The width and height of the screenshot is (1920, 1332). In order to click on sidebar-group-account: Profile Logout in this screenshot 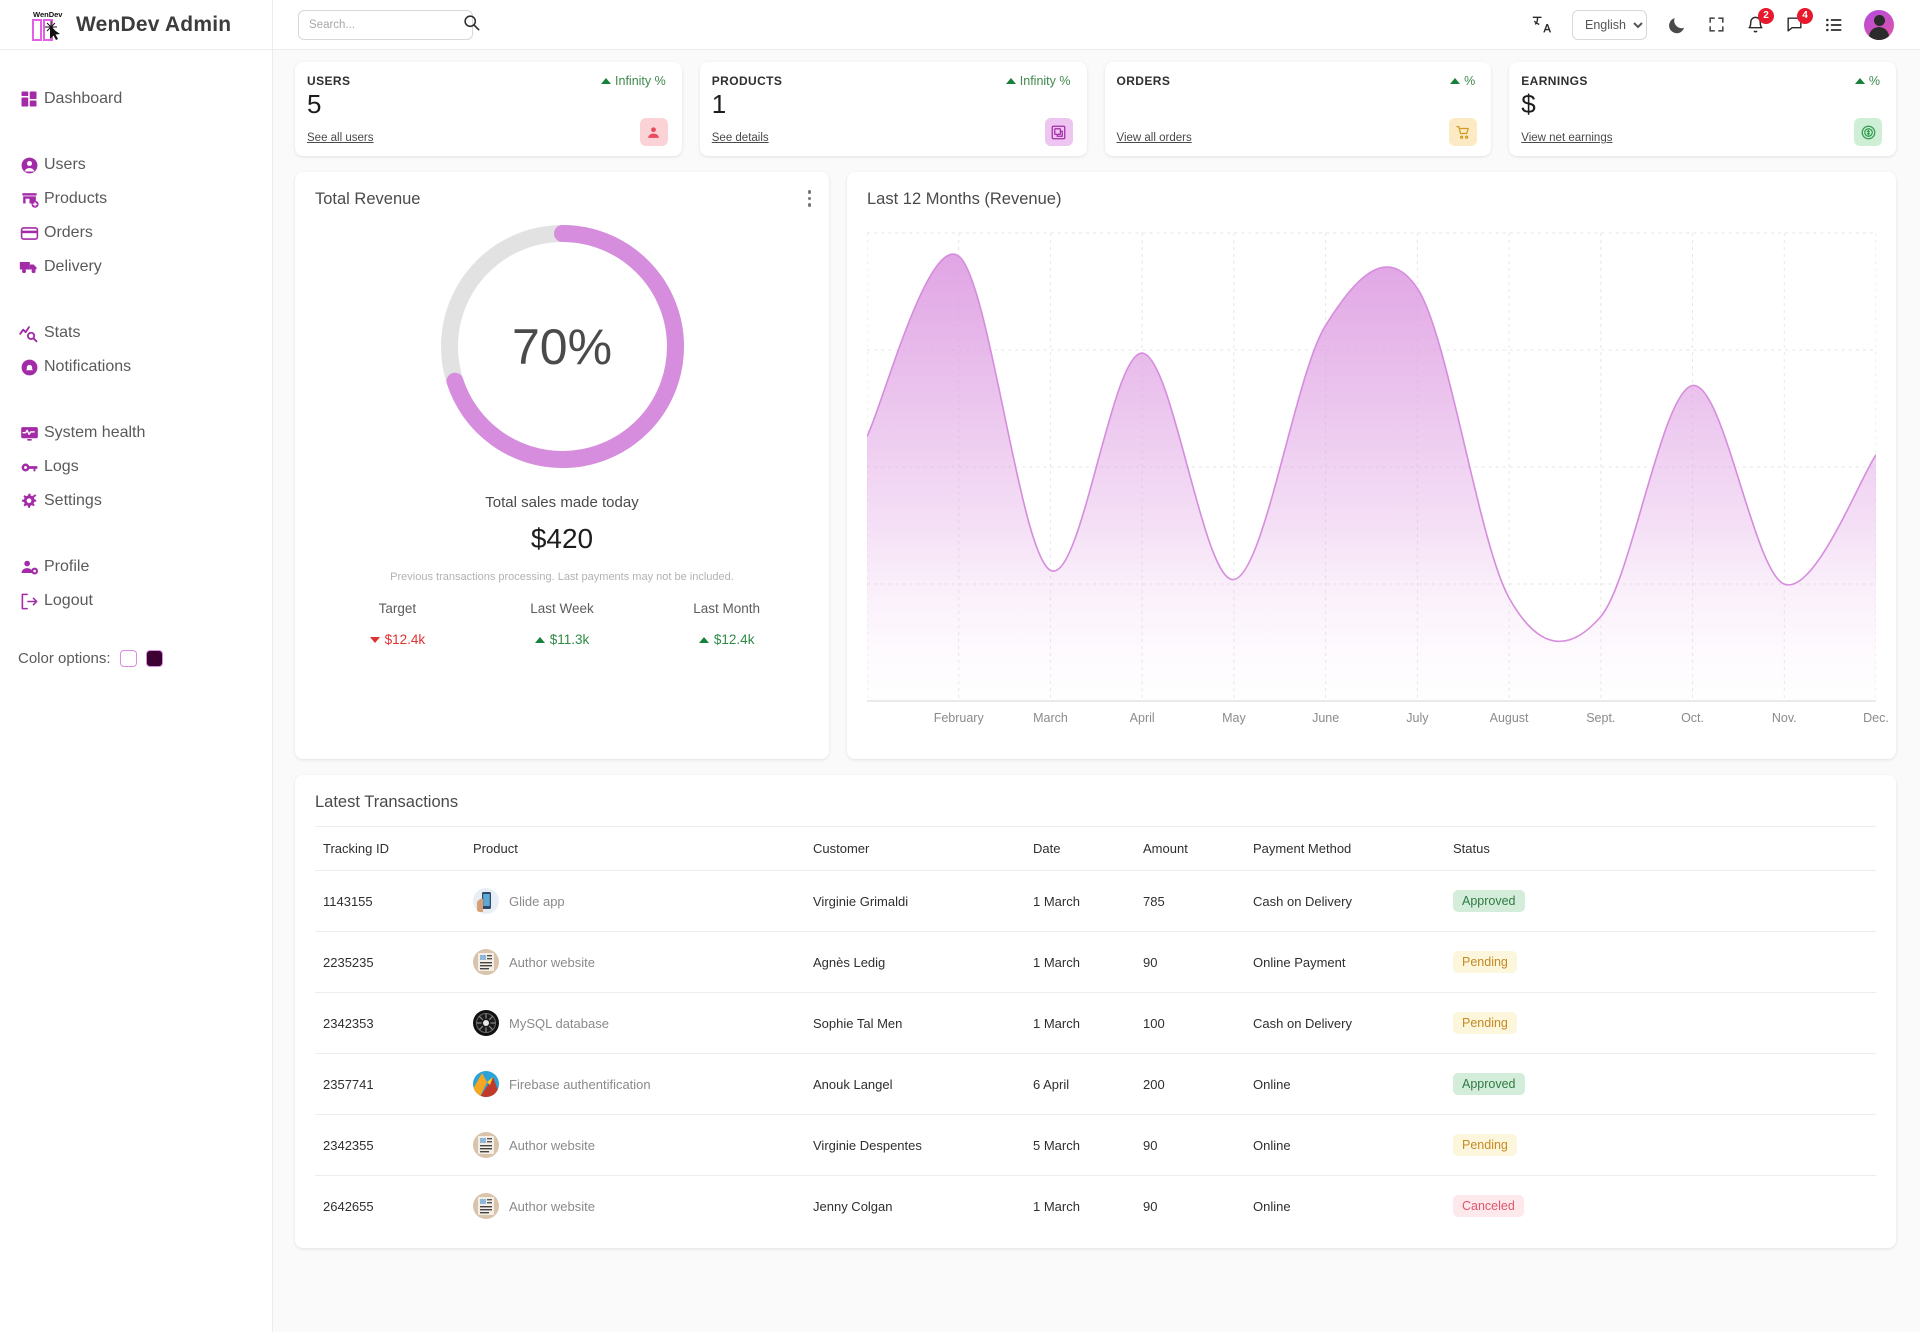, I will do `click(140, 584)`.